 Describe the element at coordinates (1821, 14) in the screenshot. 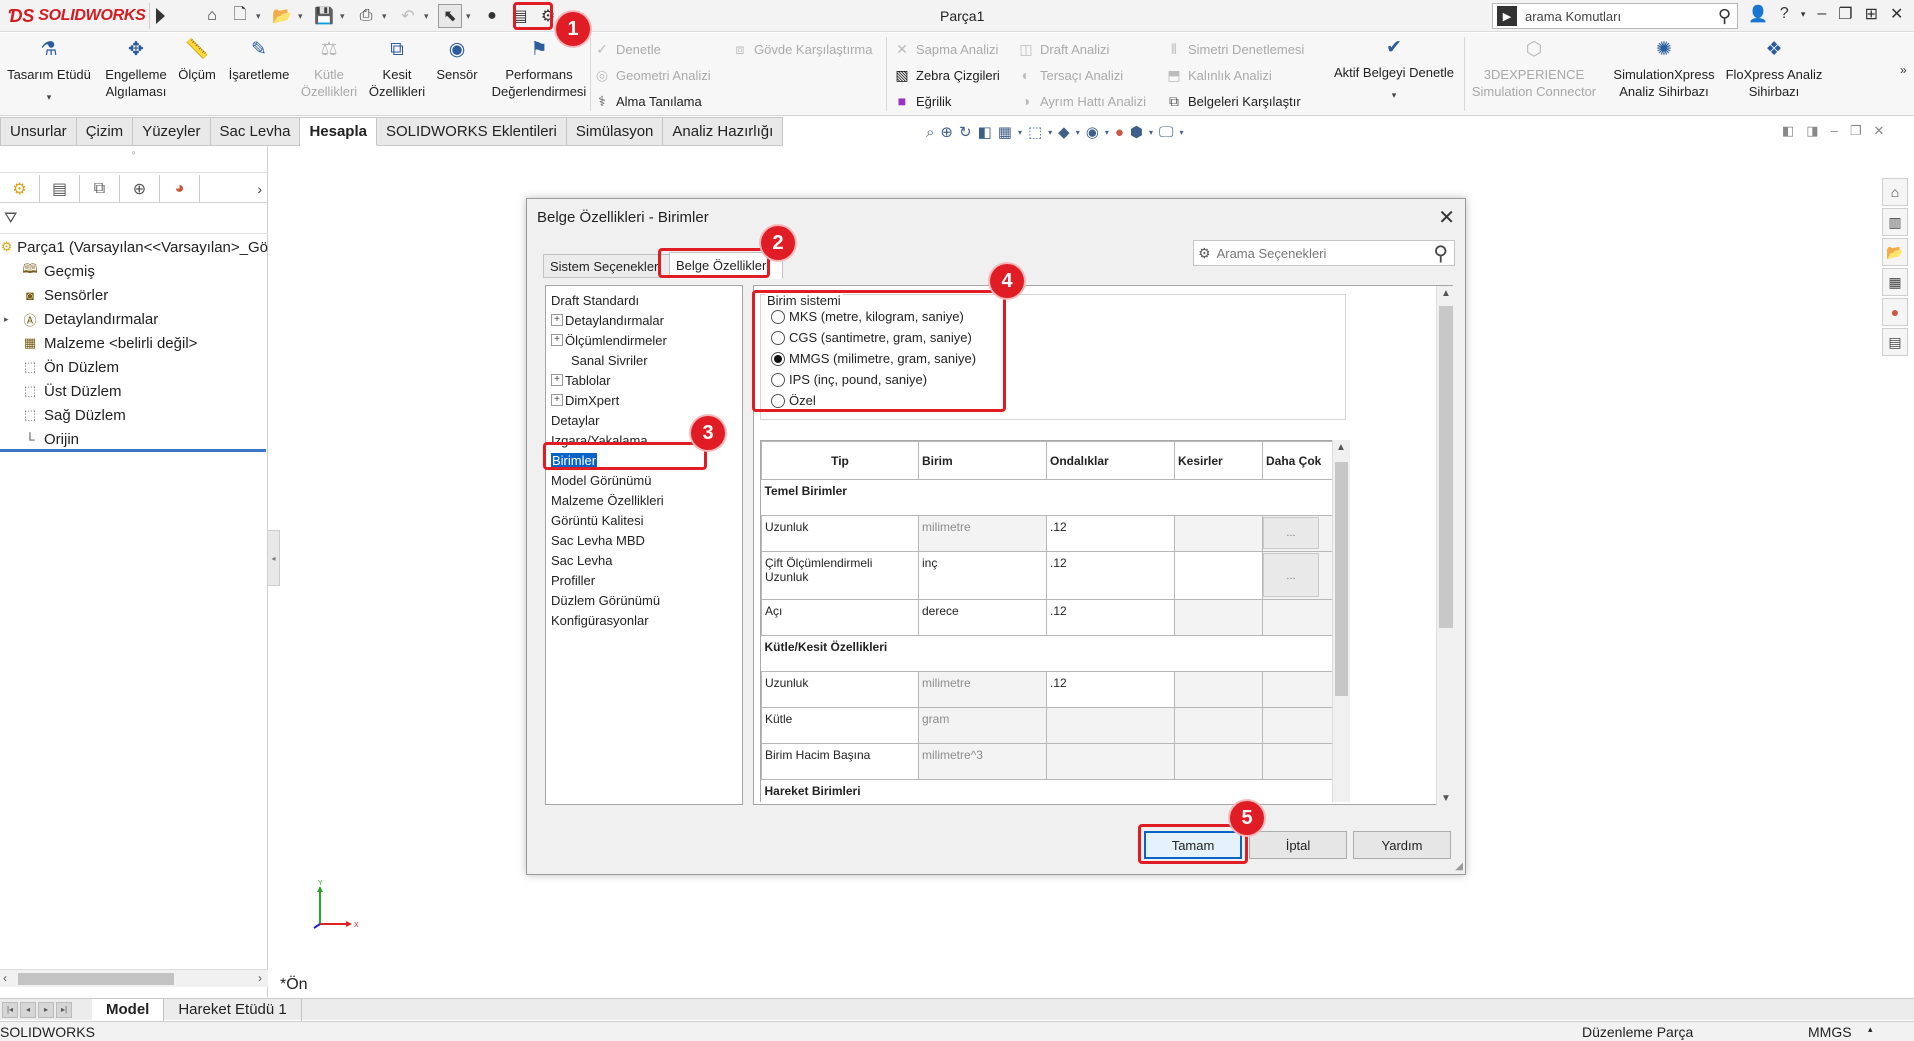

I see `minimize-icon: –` at that location.